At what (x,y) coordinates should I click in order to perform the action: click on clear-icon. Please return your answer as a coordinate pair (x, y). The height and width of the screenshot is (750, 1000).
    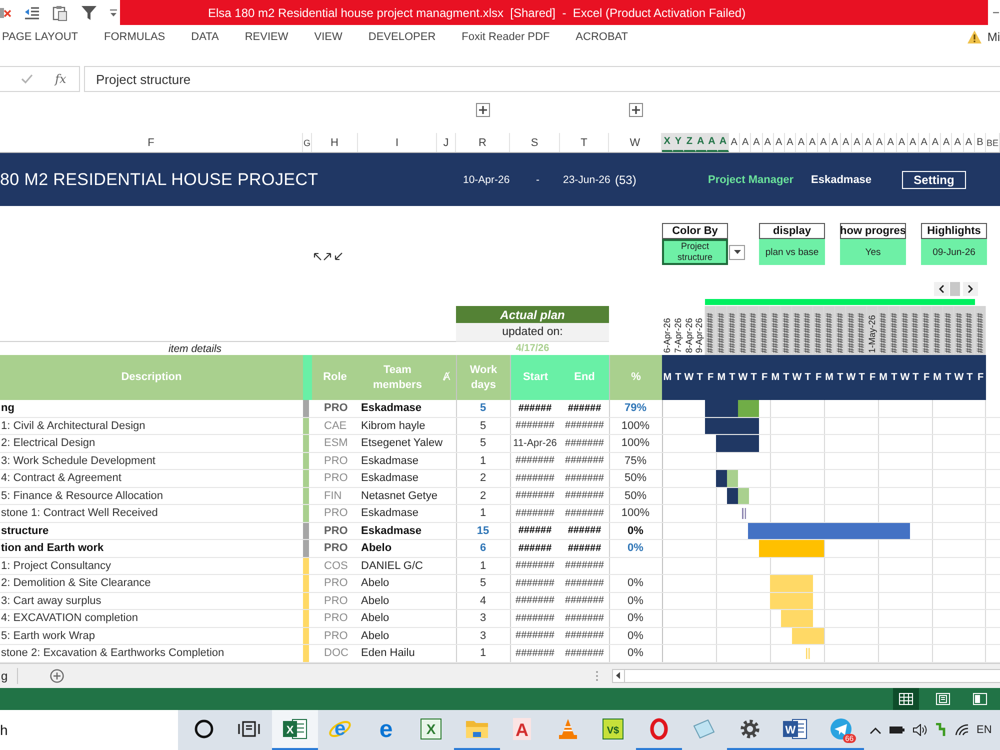
    Looking at the image, I should click on (6, 13).